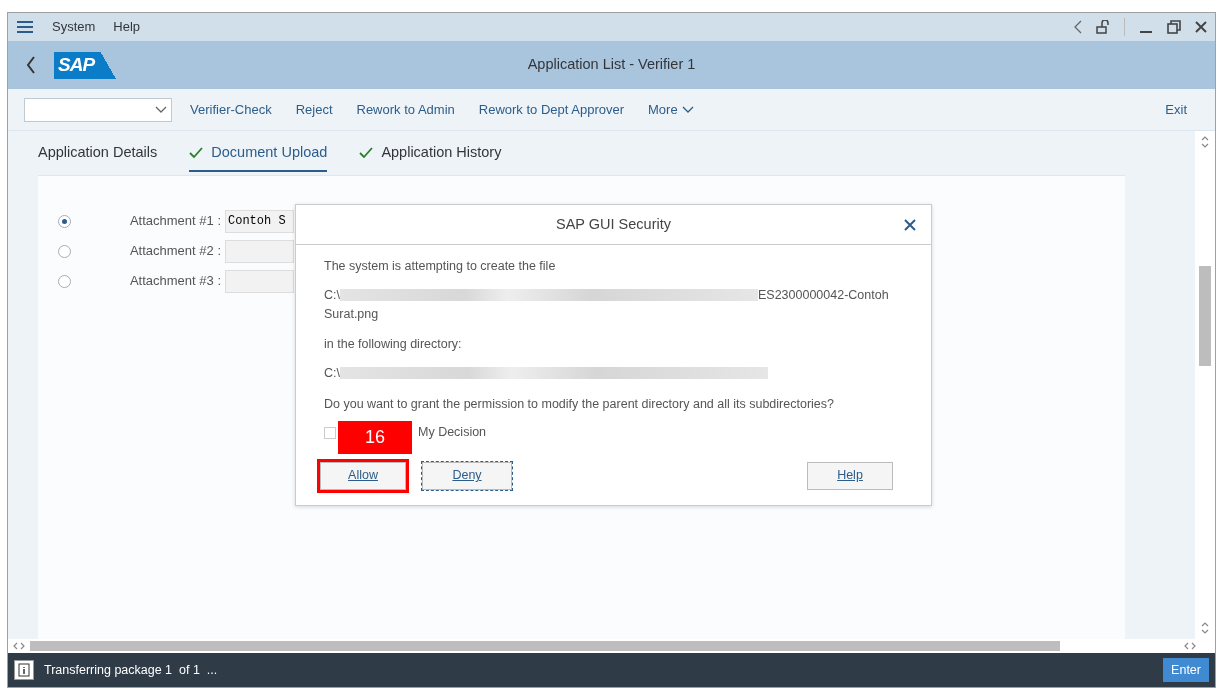 This screenshot has width=1218, height=688. Describe the element at coordinates (98, 153) in the screenshot. I see `tab: Application Details` at that location.